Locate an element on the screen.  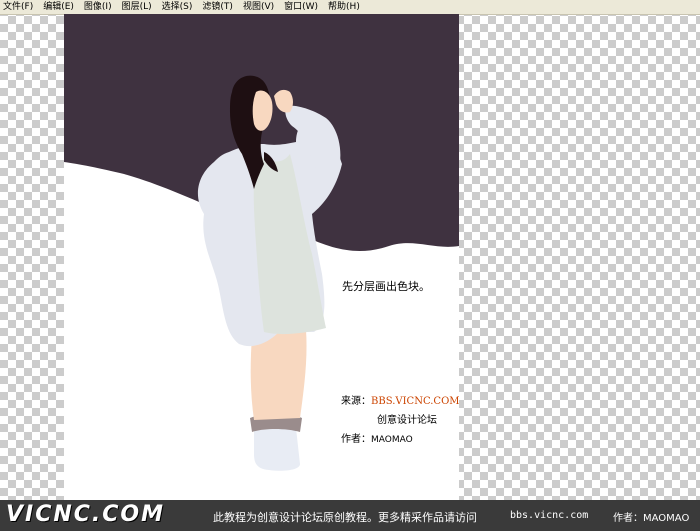
menu-help: 帮助(H) is located at coordinates (344, 7).